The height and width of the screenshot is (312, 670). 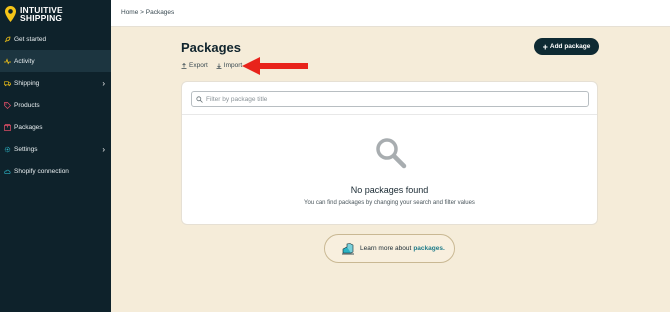 I want to click on upload-icon, so click(x=184, y=65).